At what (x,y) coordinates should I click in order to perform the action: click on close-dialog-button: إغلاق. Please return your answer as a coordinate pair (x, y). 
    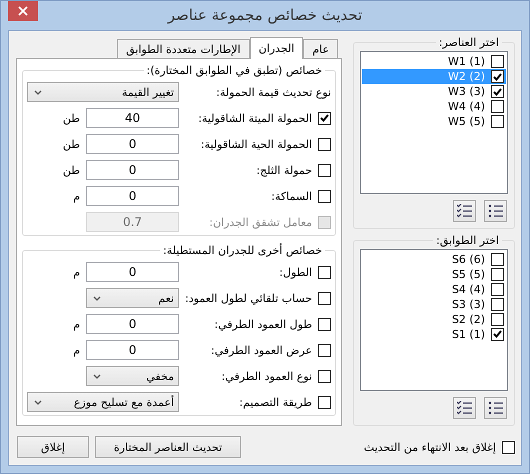
    Looking at the image, I should click on (53, 447).